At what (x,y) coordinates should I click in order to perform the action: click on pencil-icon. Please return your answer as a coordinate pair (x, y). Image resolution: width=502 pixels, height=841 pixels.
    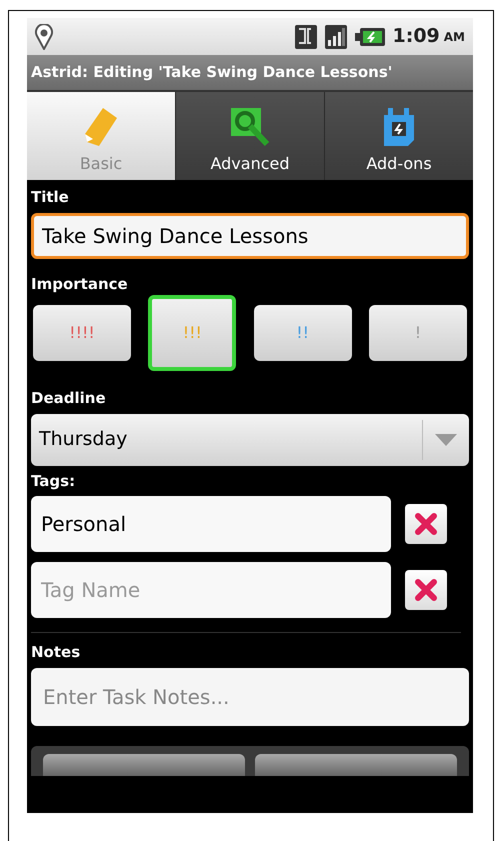
    Looking at the image, I should click on (101, 127).